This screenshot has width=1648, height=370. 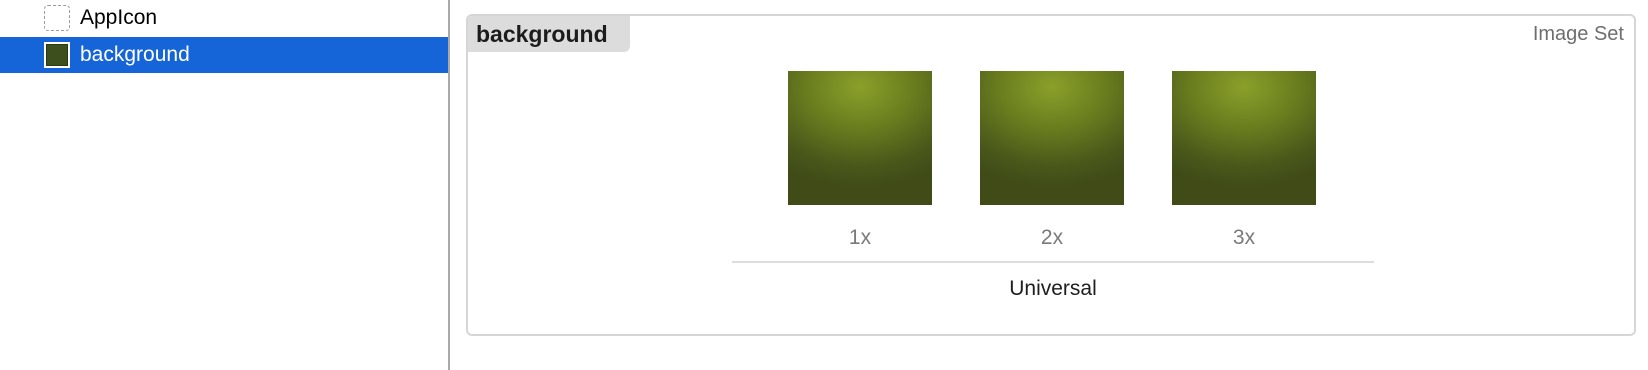 What do you see at coordinates (449, 185) in the screenshot?
I see `split-view-divider` at bounding box center [449, 185].